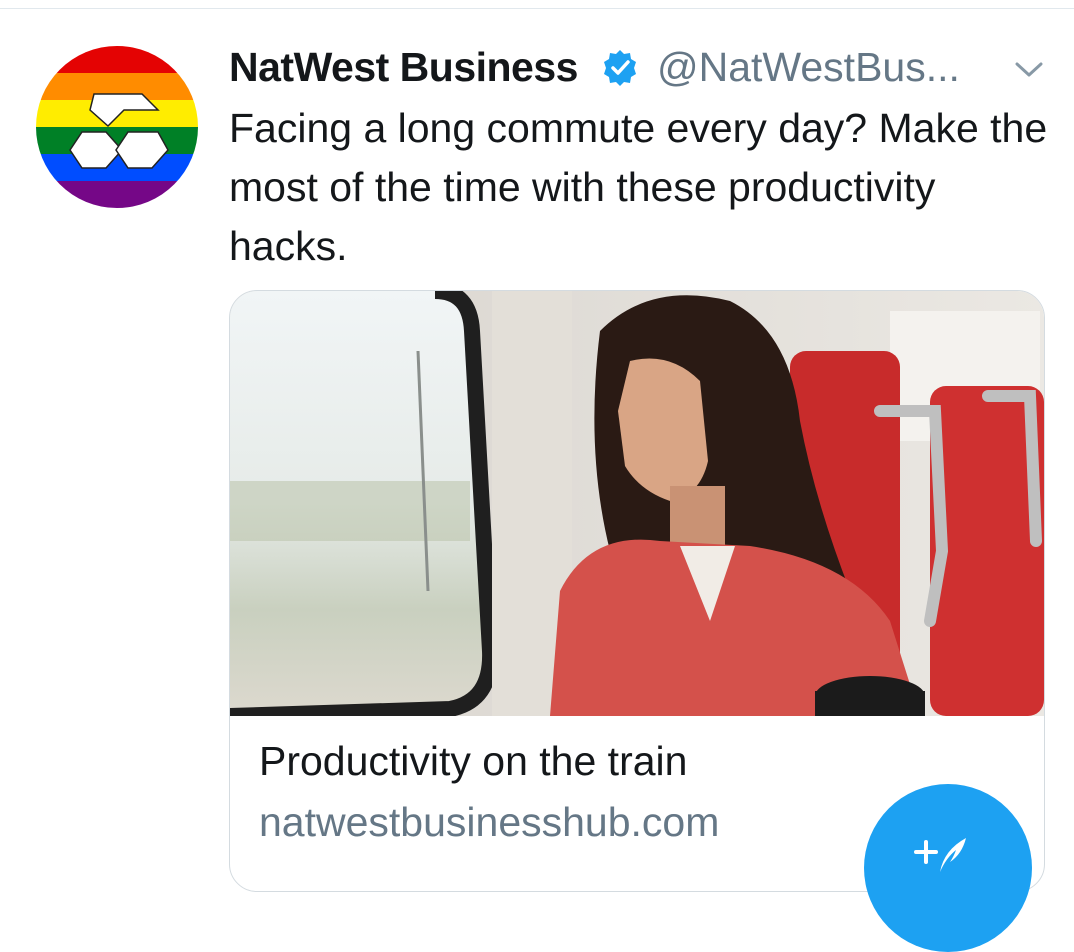  What do you see at coordinates (620, 68) in the screenshot?
I see `verified-badge-icon` at bounding box center [620, 68].